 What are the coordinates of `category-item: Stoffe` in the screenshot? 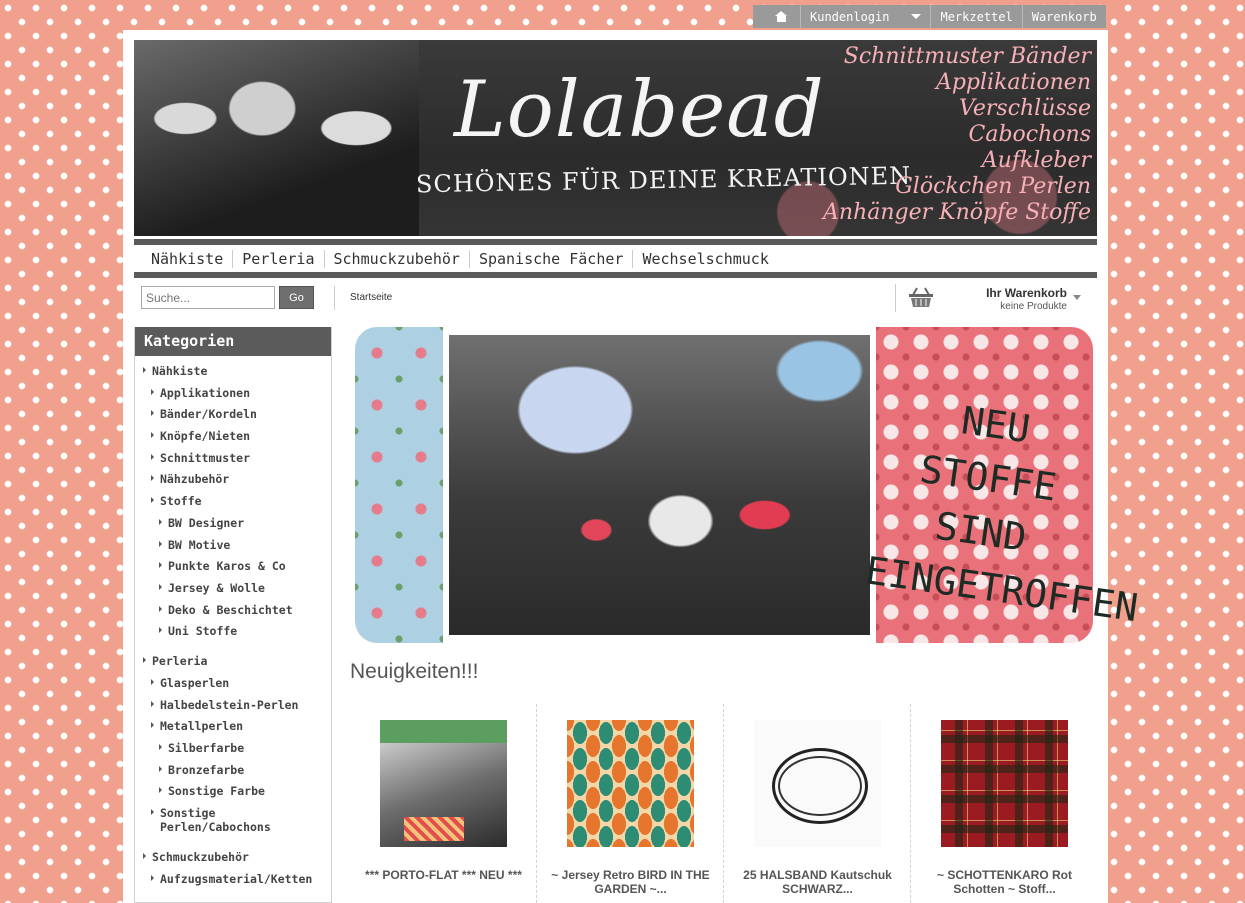 It's located at (233, 501).